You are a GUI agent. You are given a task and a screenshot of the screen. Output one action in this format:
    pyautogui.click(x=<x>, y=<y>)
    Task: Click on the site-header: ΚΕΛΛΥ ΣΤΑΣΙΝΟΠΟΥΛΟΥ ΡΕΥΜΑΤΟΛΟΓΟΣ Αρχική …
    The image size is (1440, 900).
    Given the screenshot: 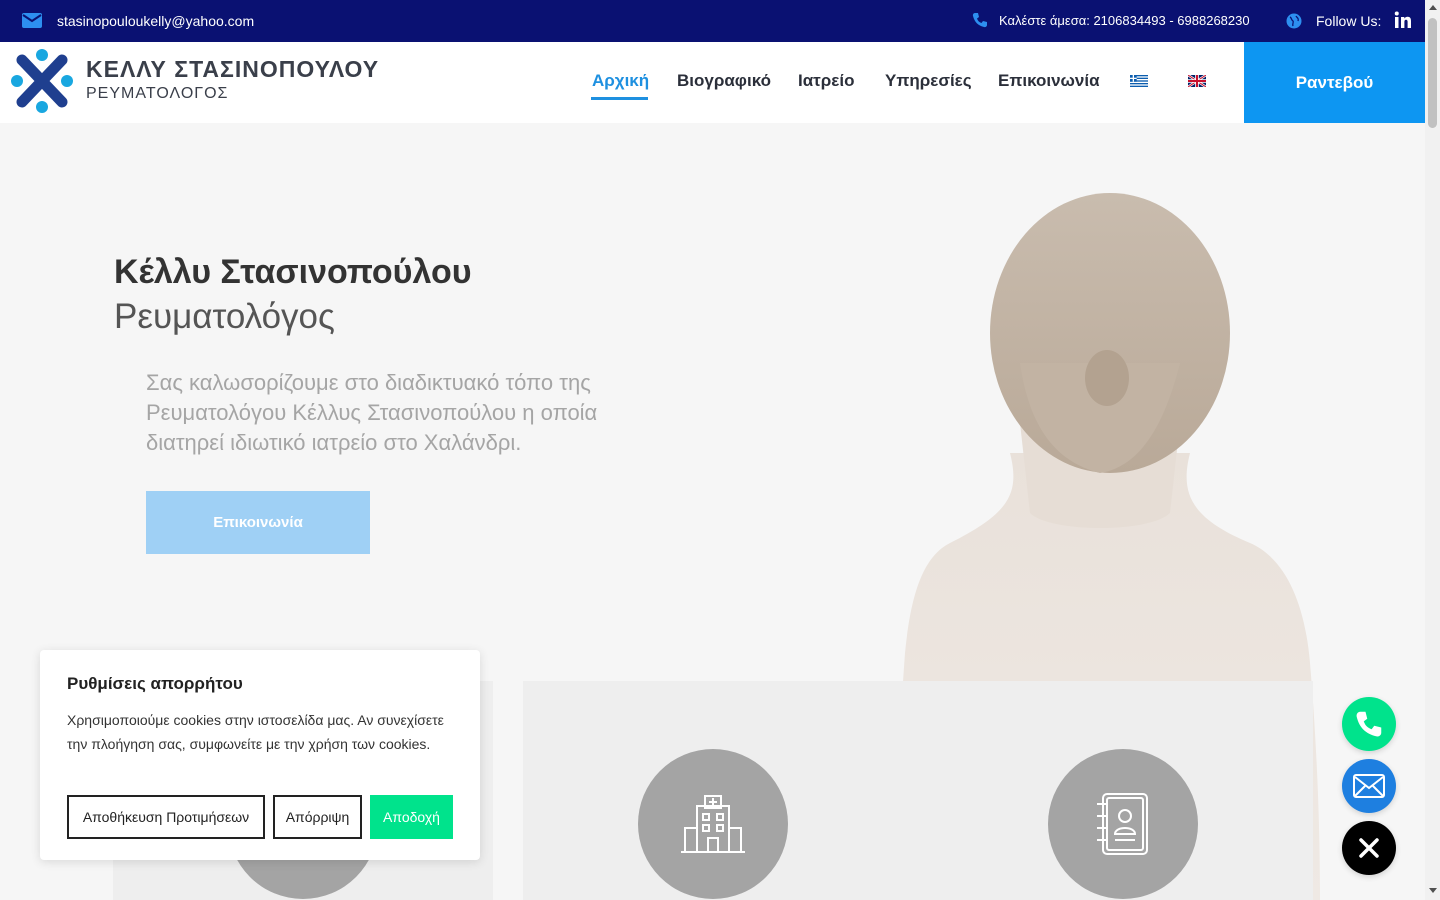 What is the action you would take?
    pyautogui.click(x=712, y=82)
    